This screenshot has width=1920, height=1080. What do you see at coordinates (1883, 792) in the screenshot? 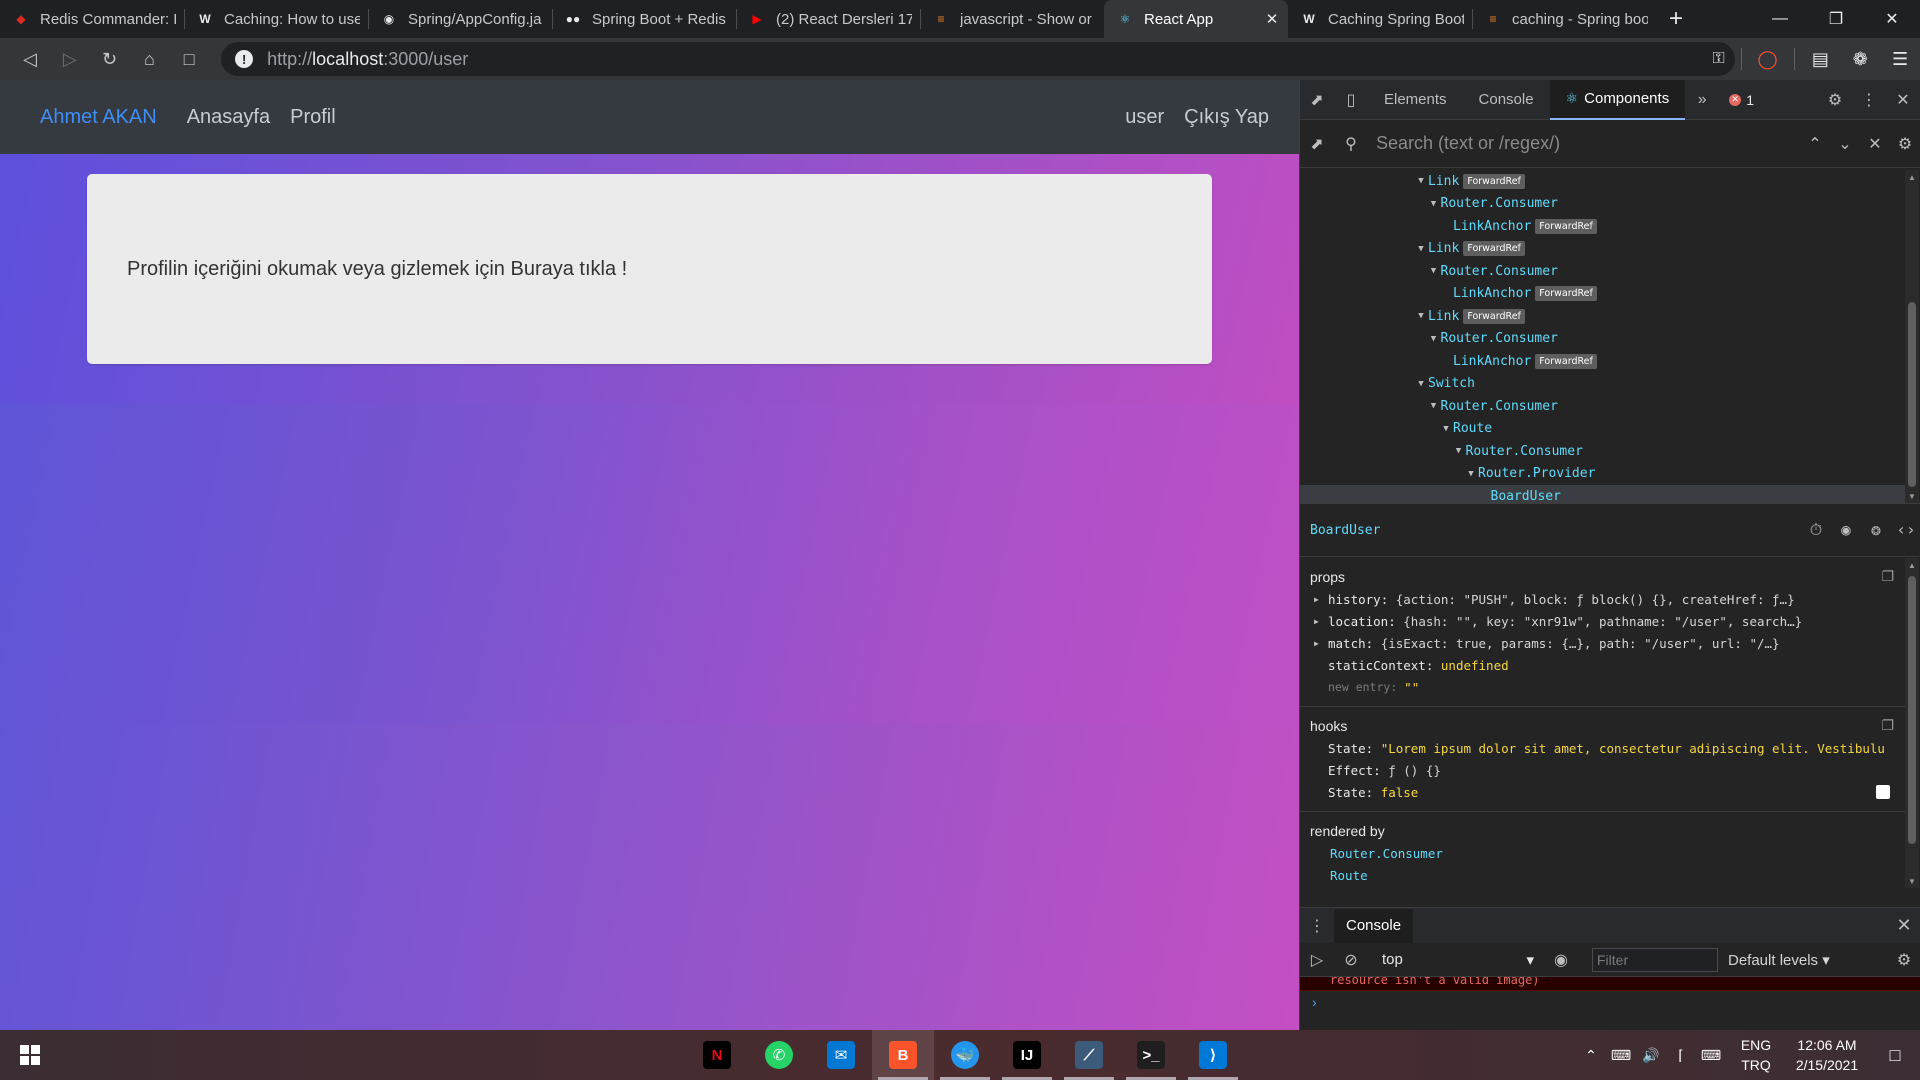
I see `state-toggle-checkbox` at bounding box center [1883, 792].